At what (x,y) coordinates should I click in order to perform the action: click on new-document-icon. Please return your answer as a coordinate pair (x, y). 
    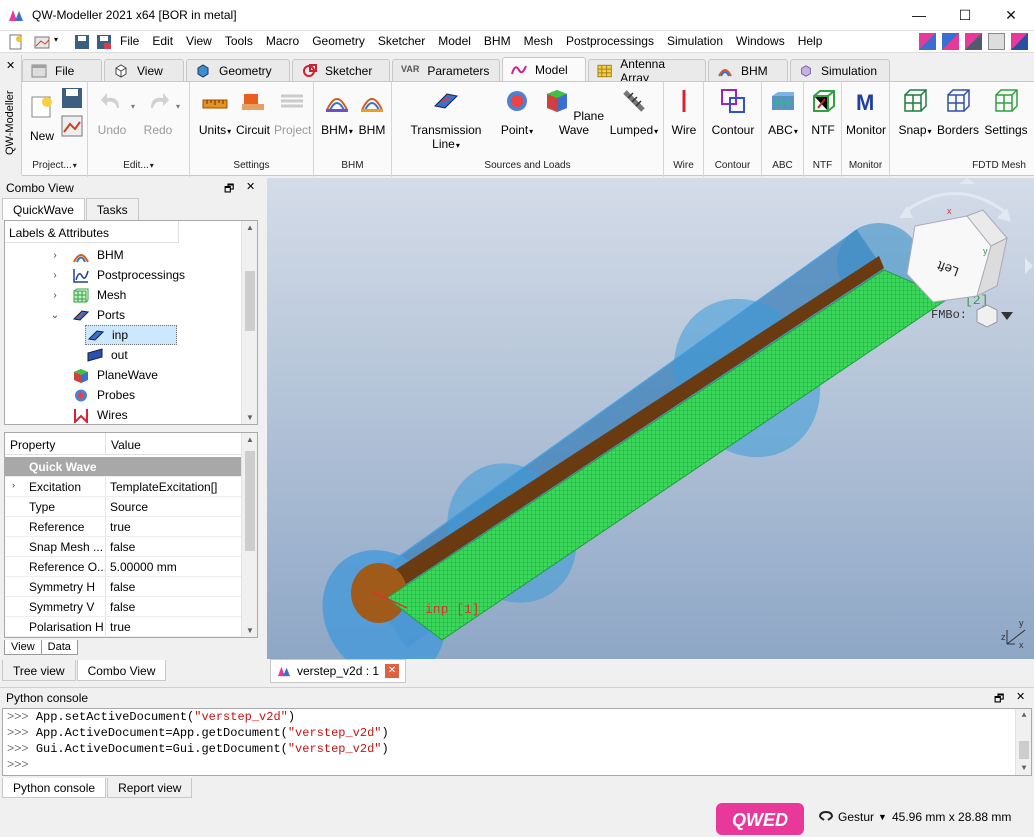
    Looking at the image, I should click on (16, 42).